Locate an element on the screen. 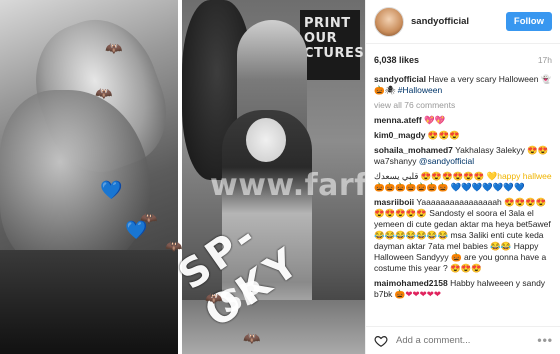  heart-icon is located at coordinates (381, 341).